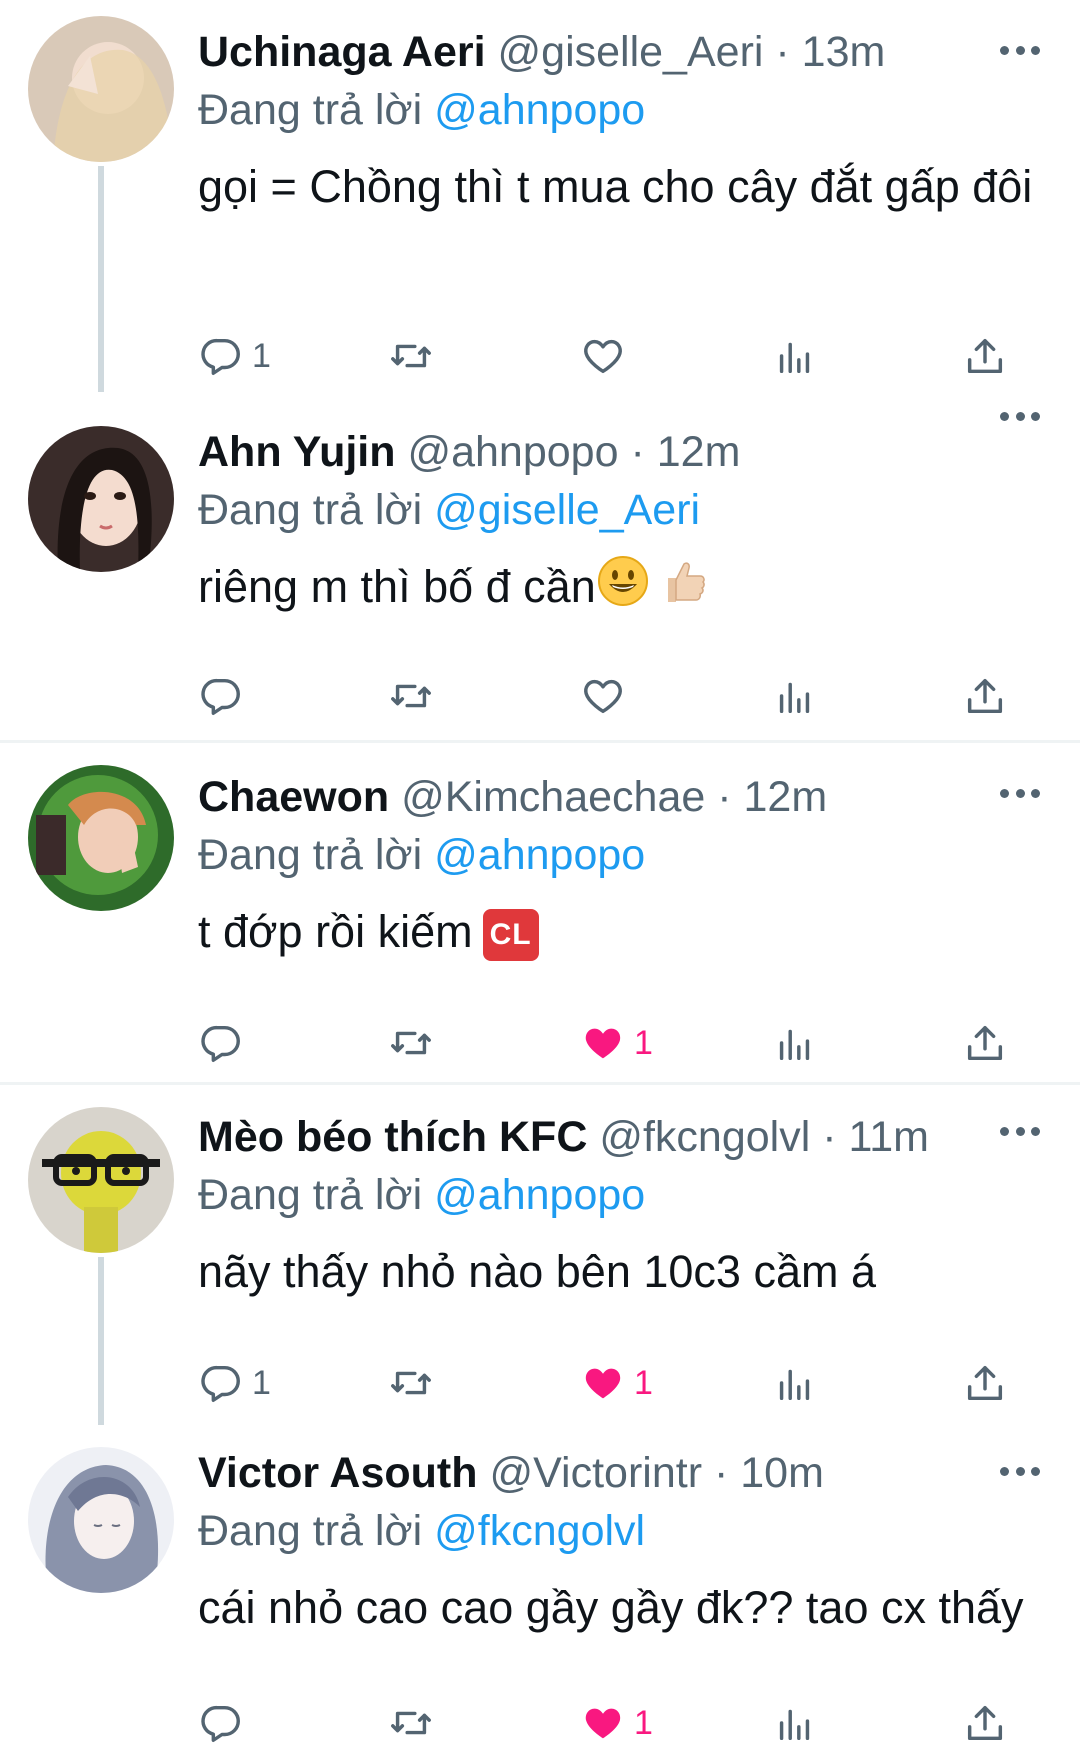 The image size is (1080, 1764). What do you see at coordinates (342, 52) in the screenshot?
I see `display-name: Uchinaga Aeri` at bounding box center [342, 52].